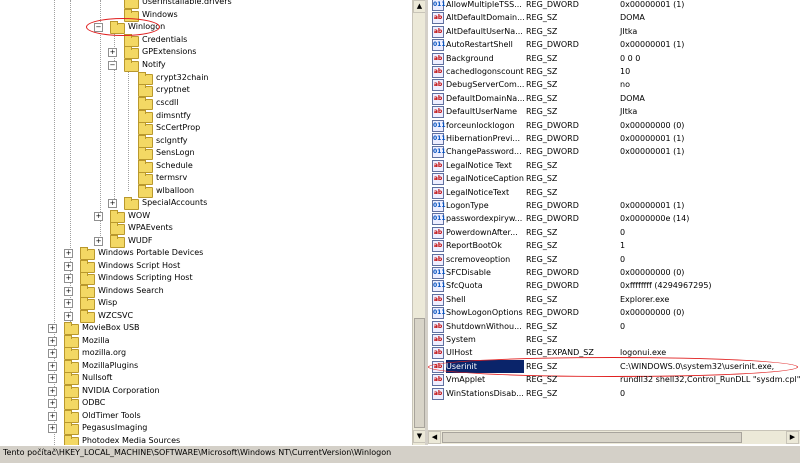  What do you see at coordinates (205, 428) in the screenshot?
I see `tree-node: + PegasusImaging` at bounding box center [205, 428].